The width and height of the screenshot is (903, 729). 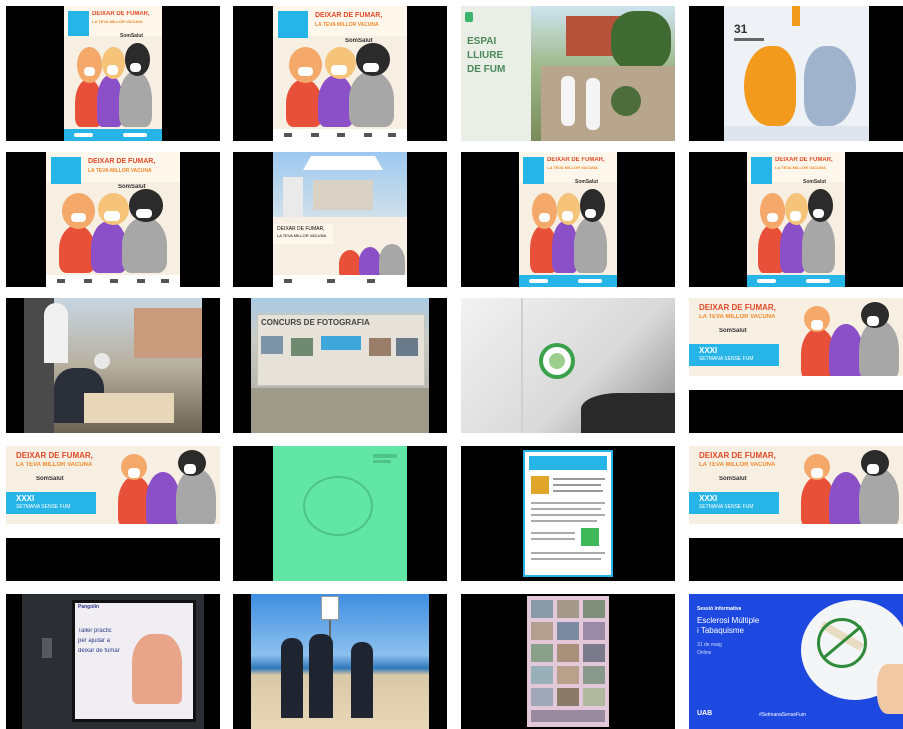 I want to click on thumbnail-photo-collage, so click(x=568, y=661).